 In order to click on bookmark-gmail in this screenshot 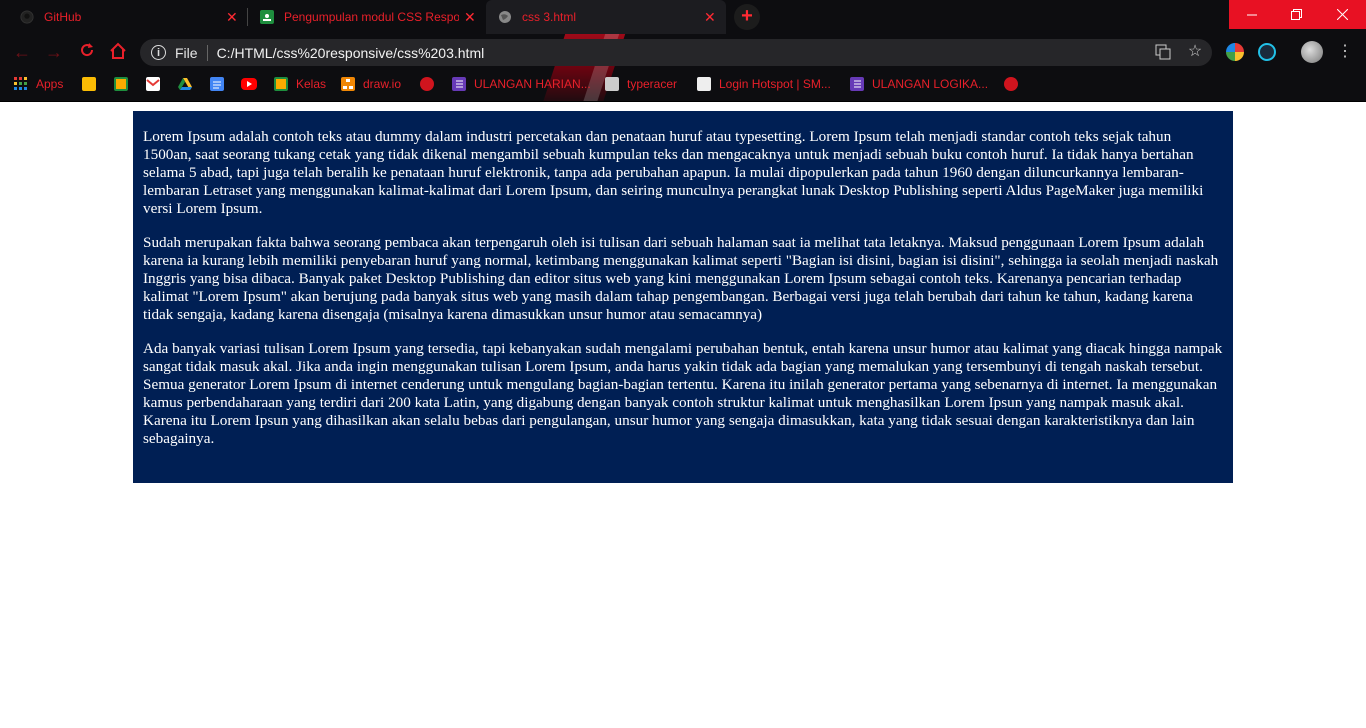, I will do `click(153, 84)`.